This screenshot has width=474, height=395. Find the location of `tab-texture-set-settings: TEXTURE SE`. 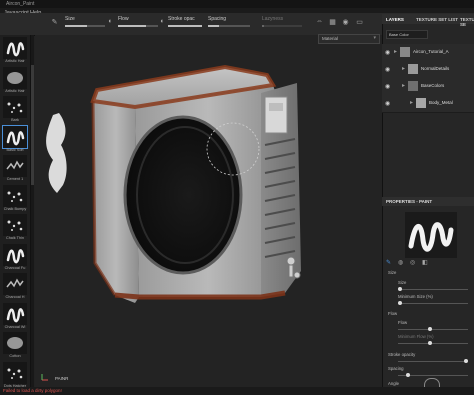

tab-texture-set-settings: TEXTURE SE is located at coordinates (467, 22).